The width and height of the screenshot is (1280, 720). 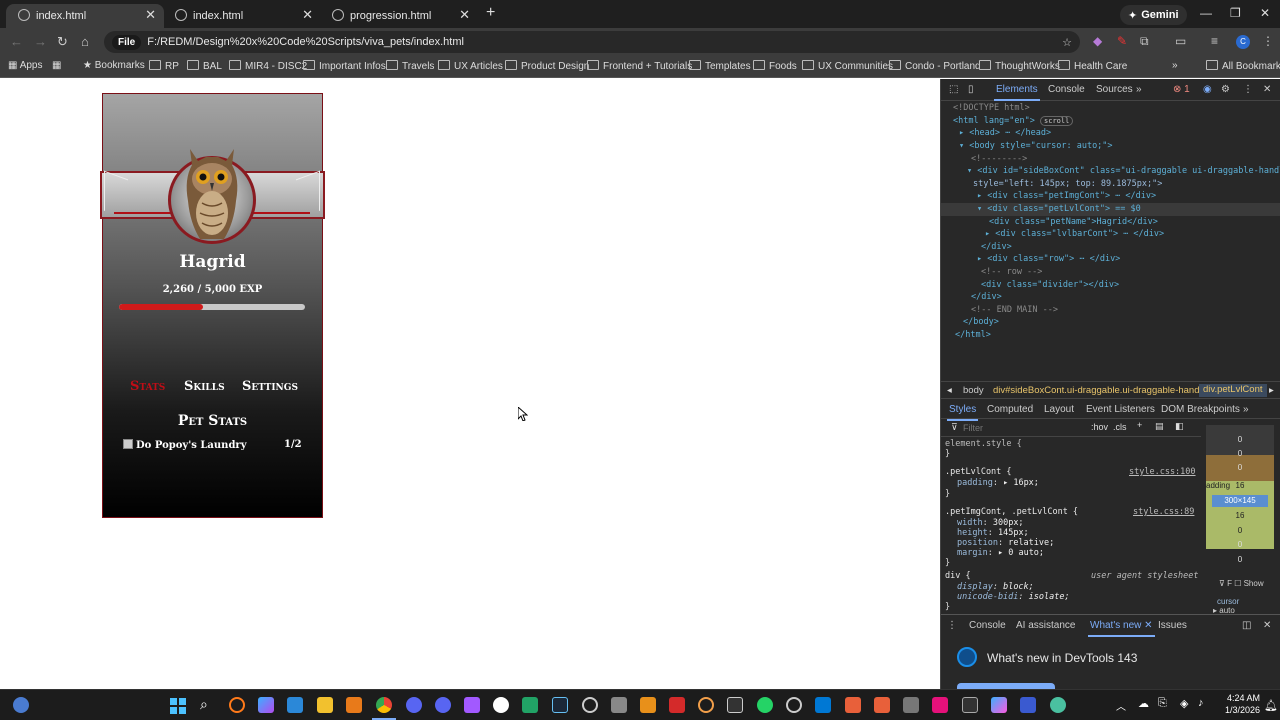 What do you see at coordinates (1267, 625) in the screenshot?
I see `close-drawer-icon: ✕` at bounding box center [1267, 625].